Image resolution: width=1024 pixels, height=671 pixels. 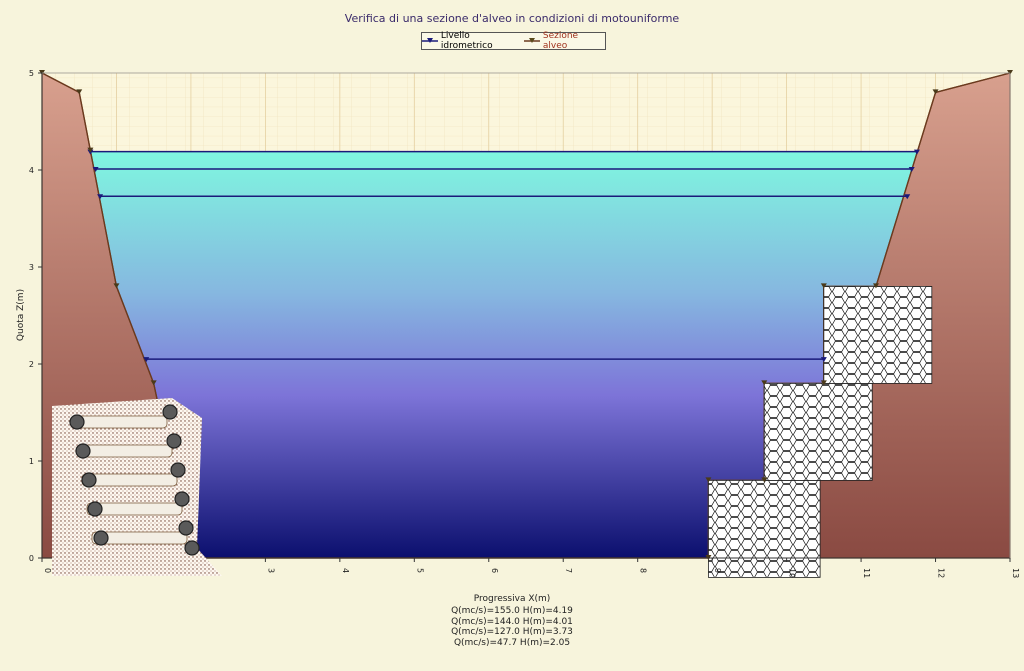 What do you see at coordinates (31, 267) in the screenshot?
I see `y-tick-label: 3` at bounding box center [31, 267].